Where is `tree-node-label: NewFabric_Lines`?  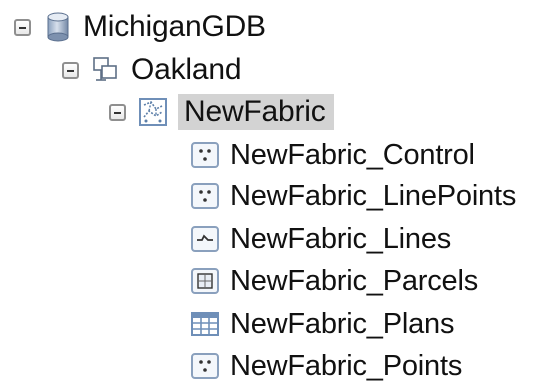 tree-node-label: NewFabric_Lines is located at coordinates (341, 239).